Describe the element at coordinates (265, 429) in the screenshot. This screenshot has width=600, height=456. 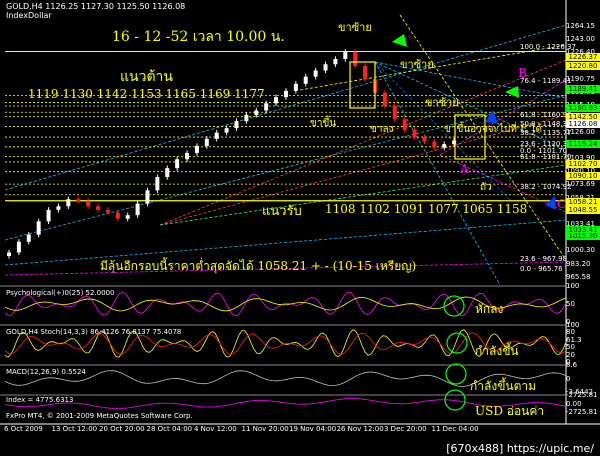
I see `time-tick-label: 11 Nov 20:00` at that location.